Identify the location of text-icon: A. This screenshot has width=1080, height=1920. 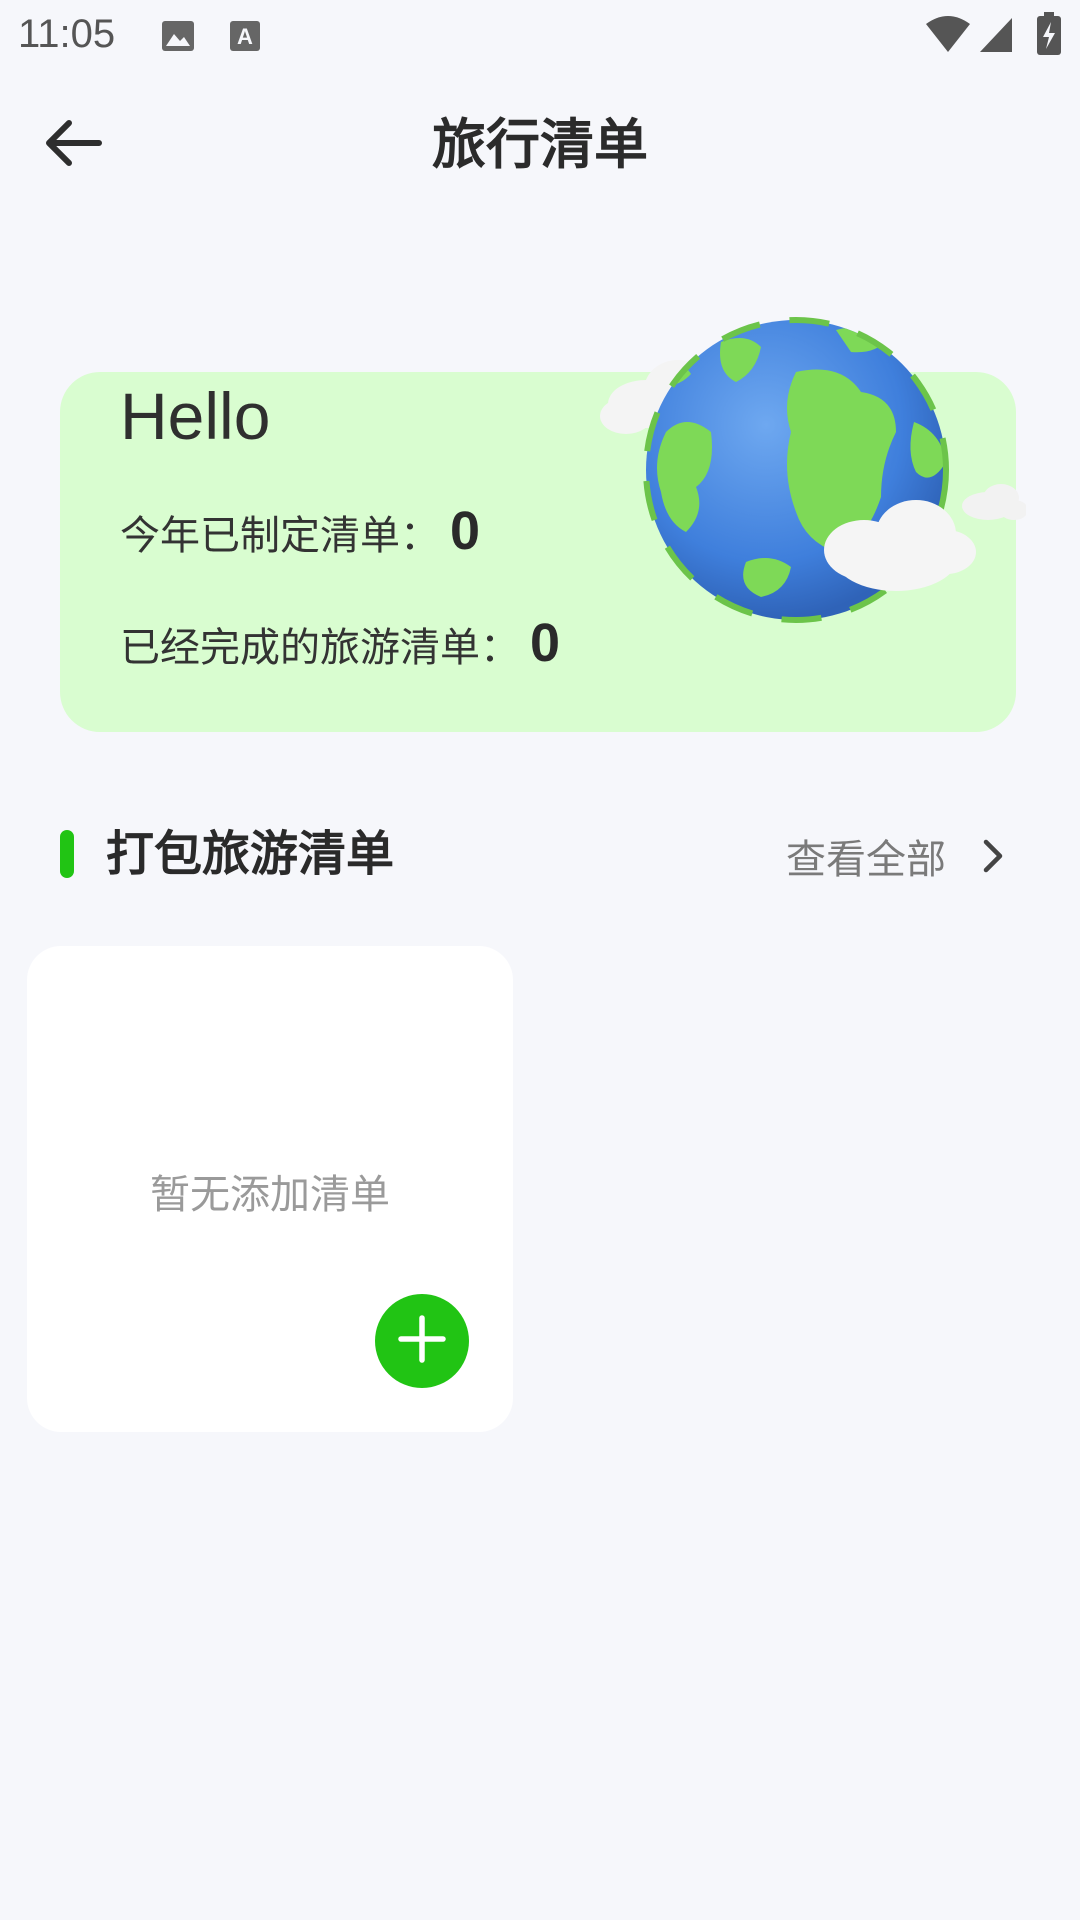
(245, 38).